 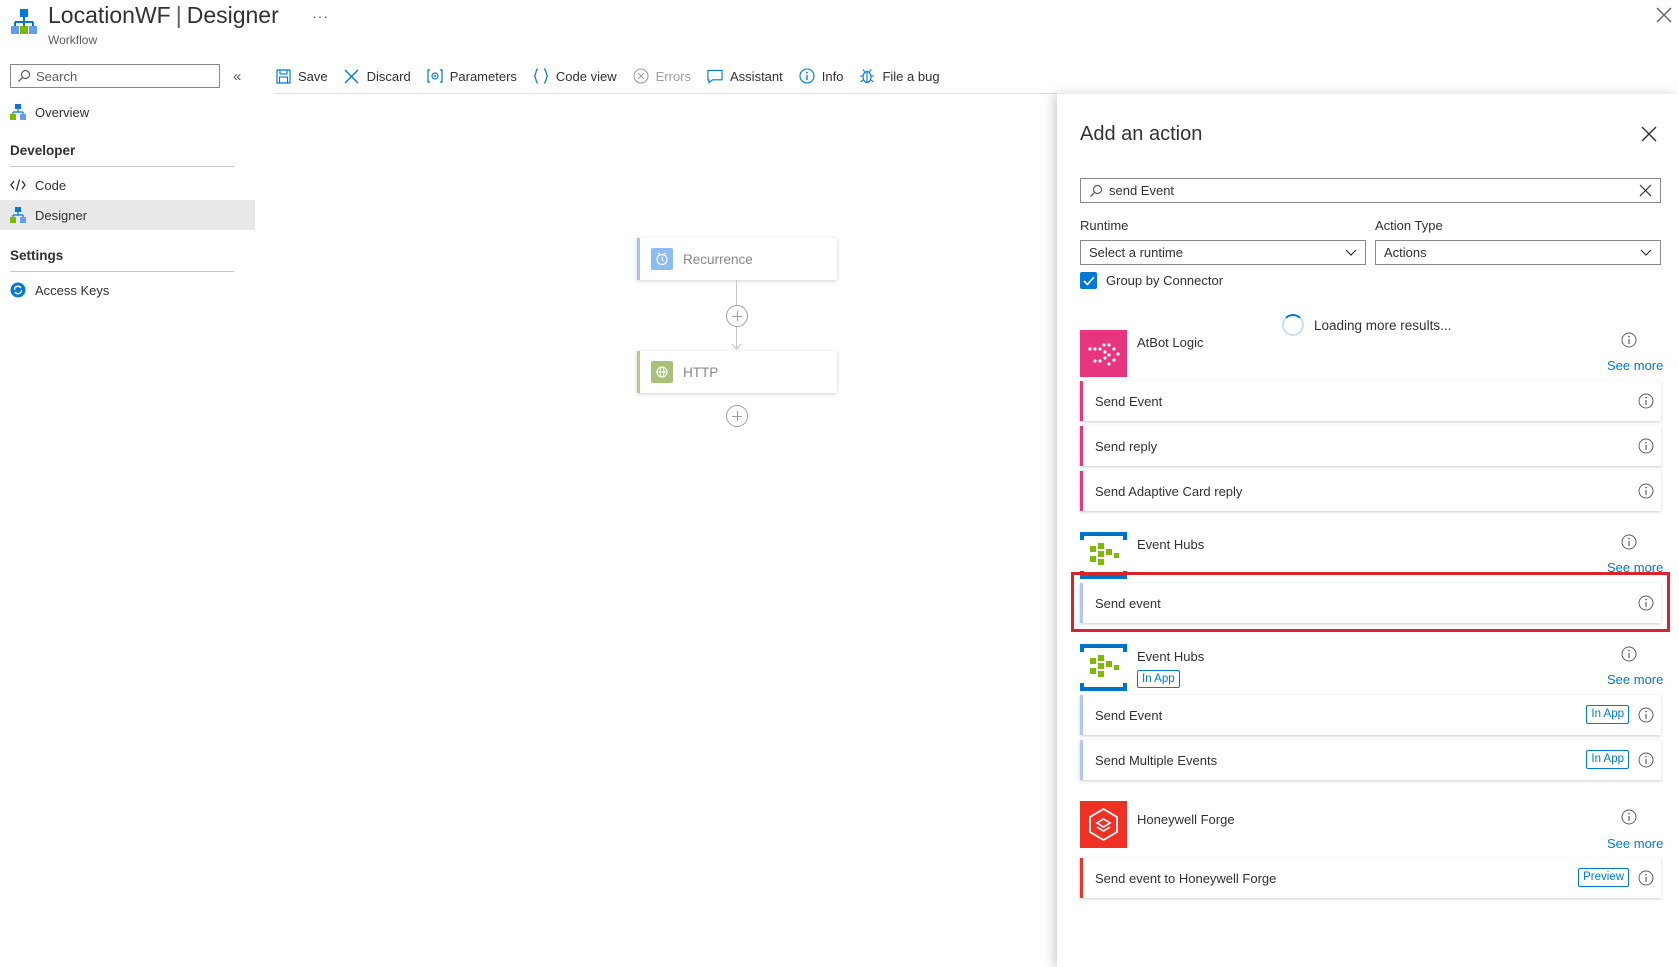 I want to click on nav-search-input, so click(x=121, y=76).